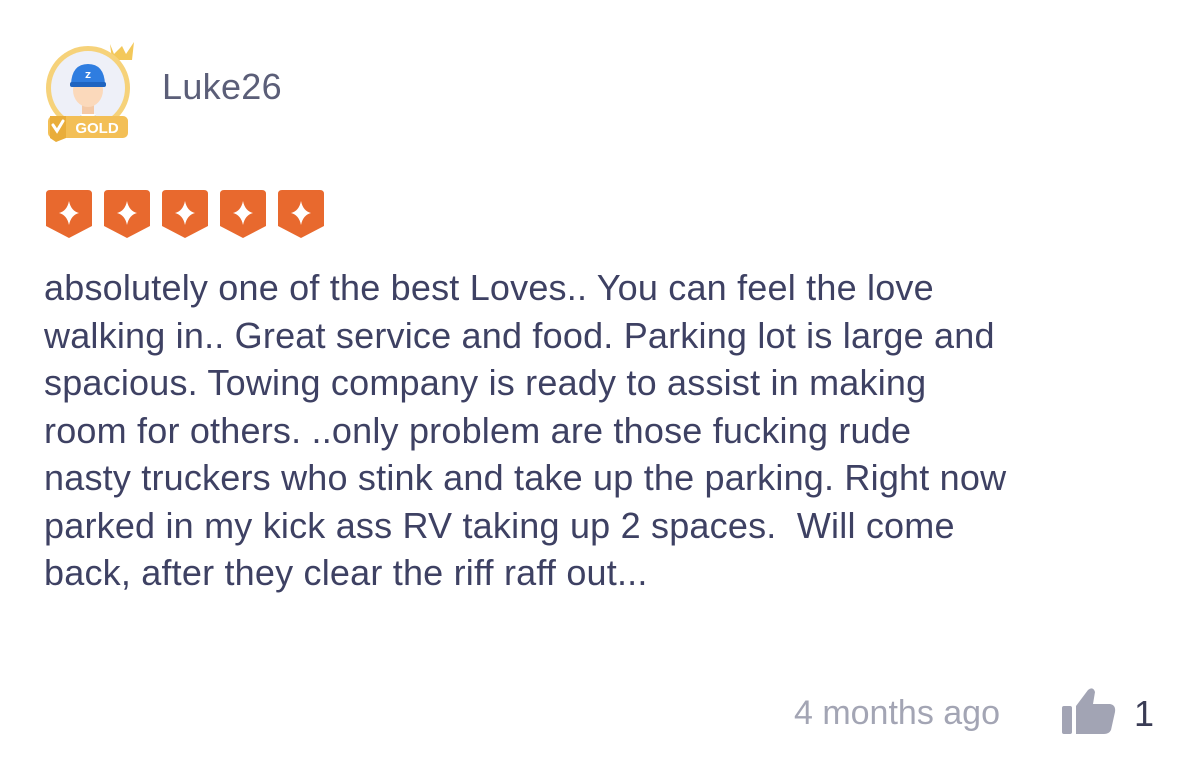  I want to click on like-count: 1, so click(1144, 713).